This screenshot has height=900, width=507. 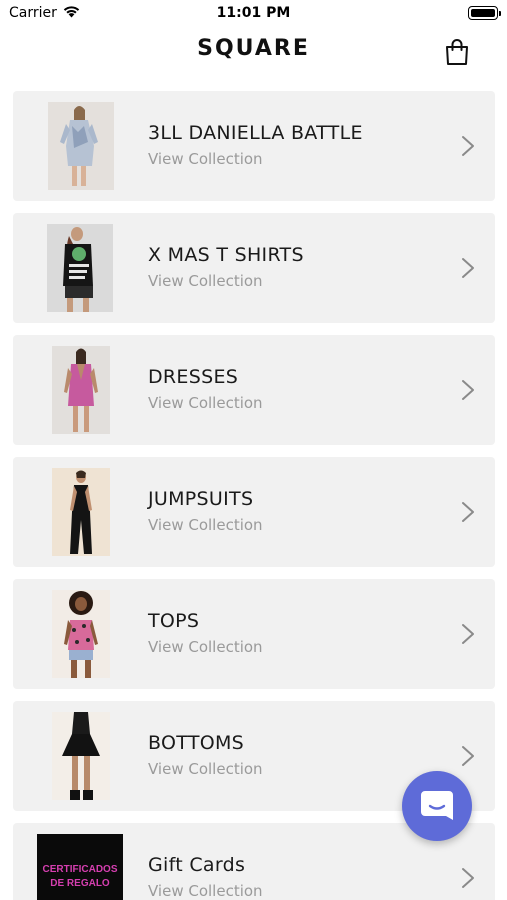 What do you see at coordinates (80, 883) in the screenshot?
I see `gift-card-image-text: DE REGALO` at bounding box center [80, 883].